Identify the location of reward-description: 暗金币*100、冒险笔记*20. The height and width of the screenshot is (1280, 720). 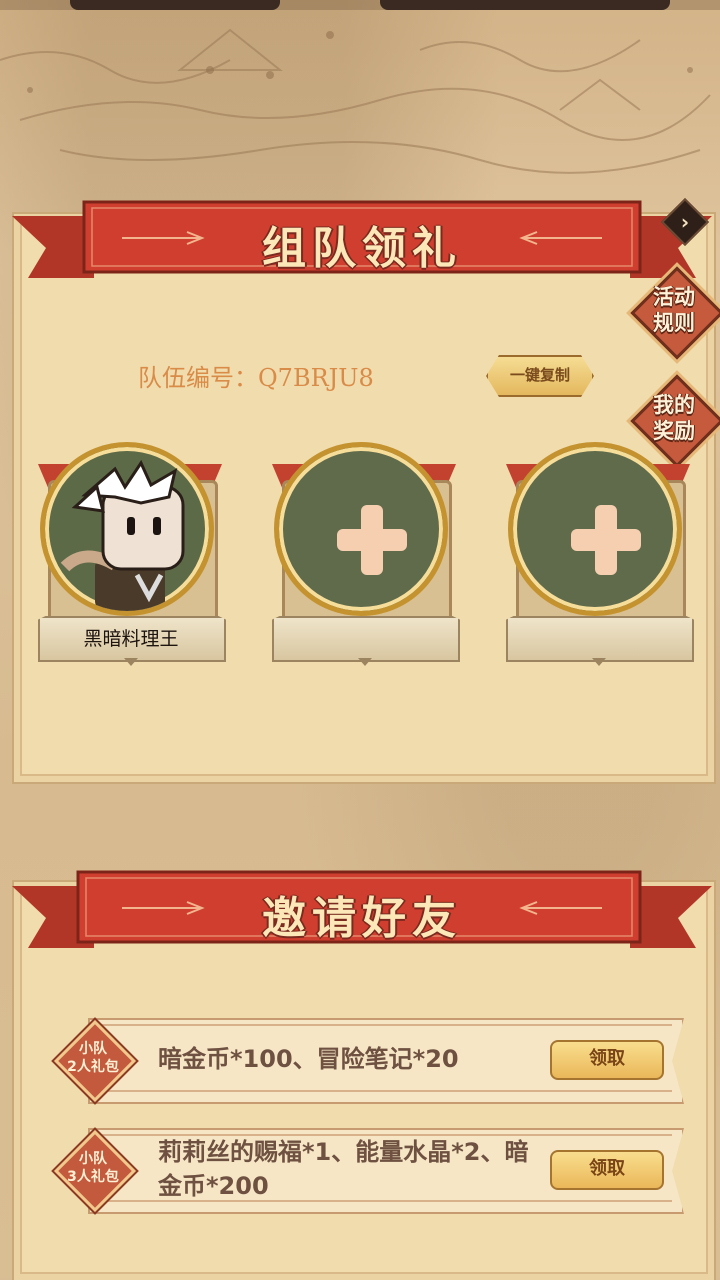
(308, 1059).